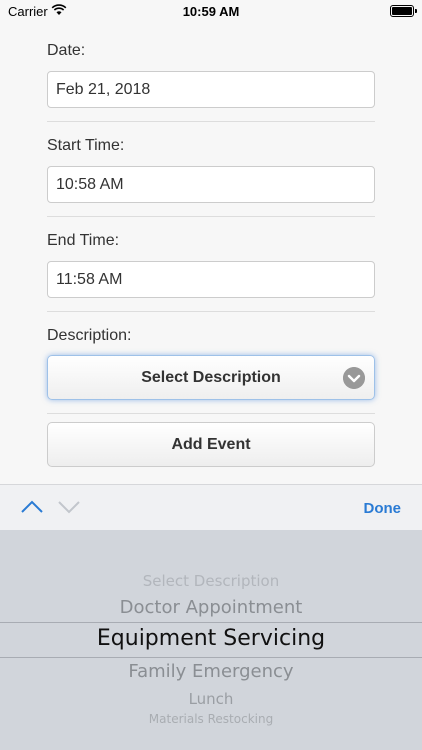  What do you see at coordinates (383, 508) in the screenshot?
I see `done-button: Done` at bounding box center [383, 508].